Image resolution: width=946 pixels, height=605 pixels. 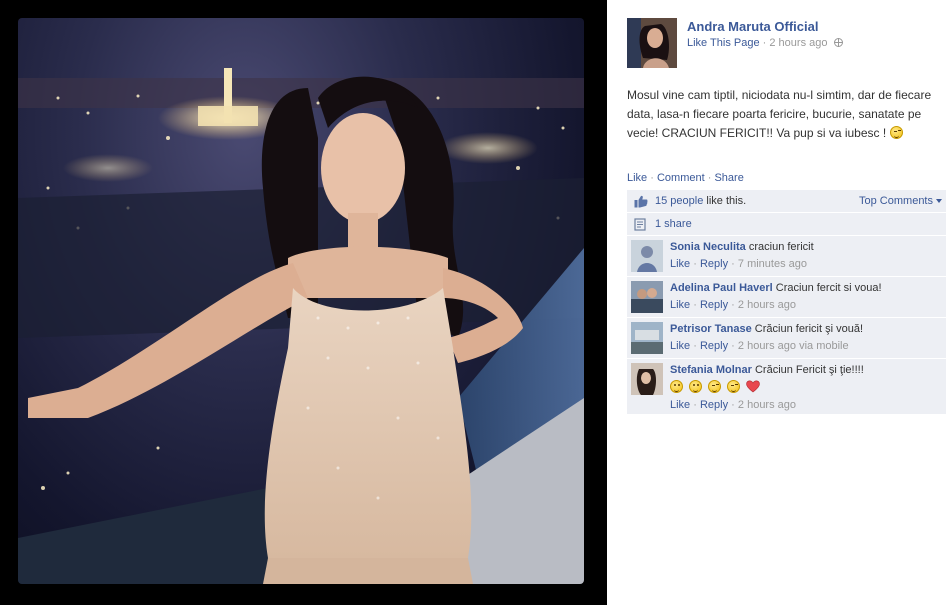 I want to click on avatar-illustration, so click(x=652, y=43).